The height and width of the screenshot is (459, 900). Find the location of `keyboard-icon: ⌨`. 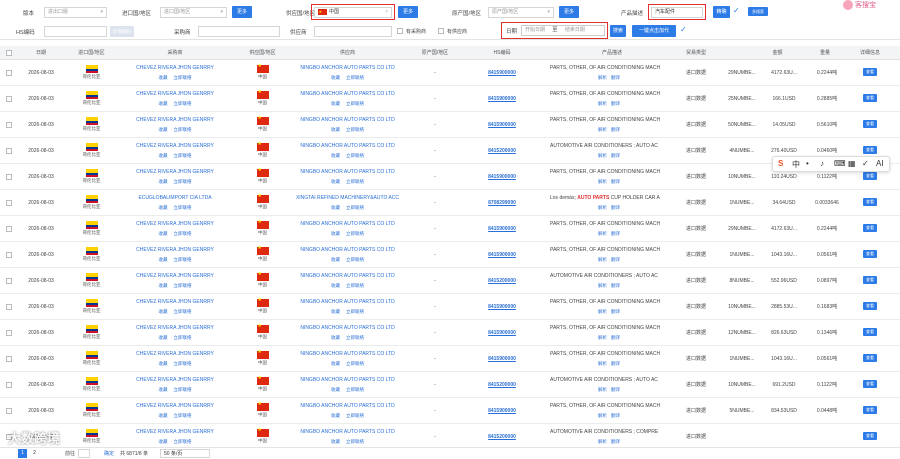

keyboard-icon: ⌨ is located at coordinates (840, 163).